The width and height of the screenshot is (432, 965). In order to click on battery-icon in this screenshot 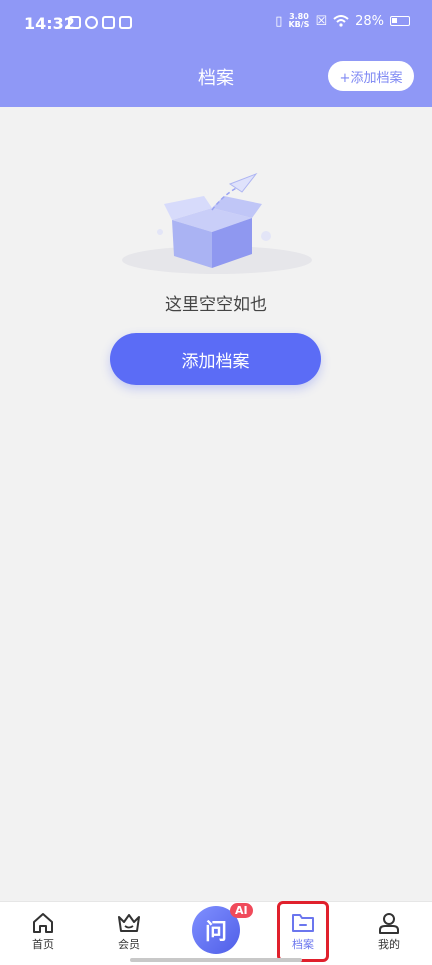, I will do `click(400, 21)`.